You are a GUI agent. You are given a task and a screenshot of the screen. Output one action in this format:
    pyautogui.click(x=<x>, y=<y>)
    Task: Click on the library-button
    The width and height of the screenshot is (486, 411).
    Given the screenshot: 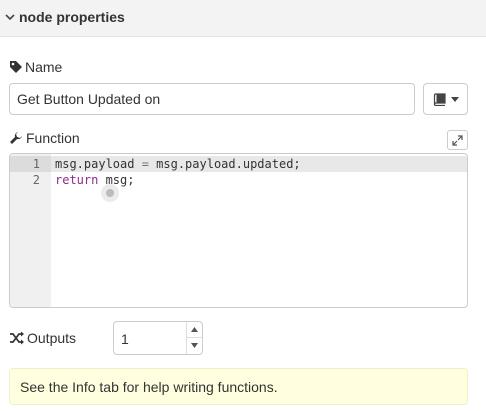 What is the action you would take?
    pyautogui.click(x=445, y=99)
    